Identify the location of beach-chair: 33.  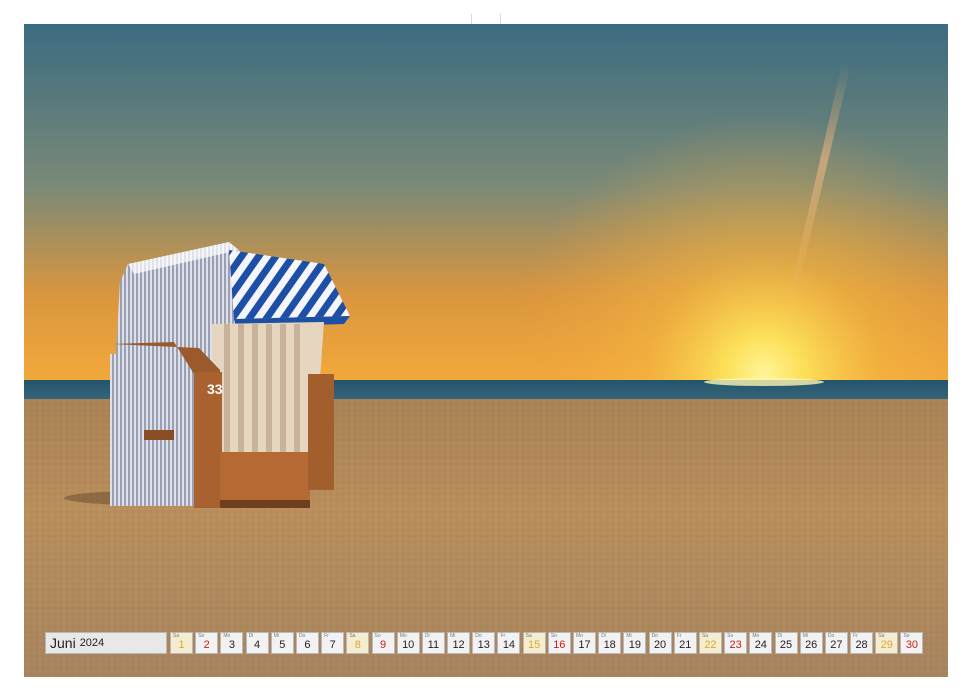
(230, 375).